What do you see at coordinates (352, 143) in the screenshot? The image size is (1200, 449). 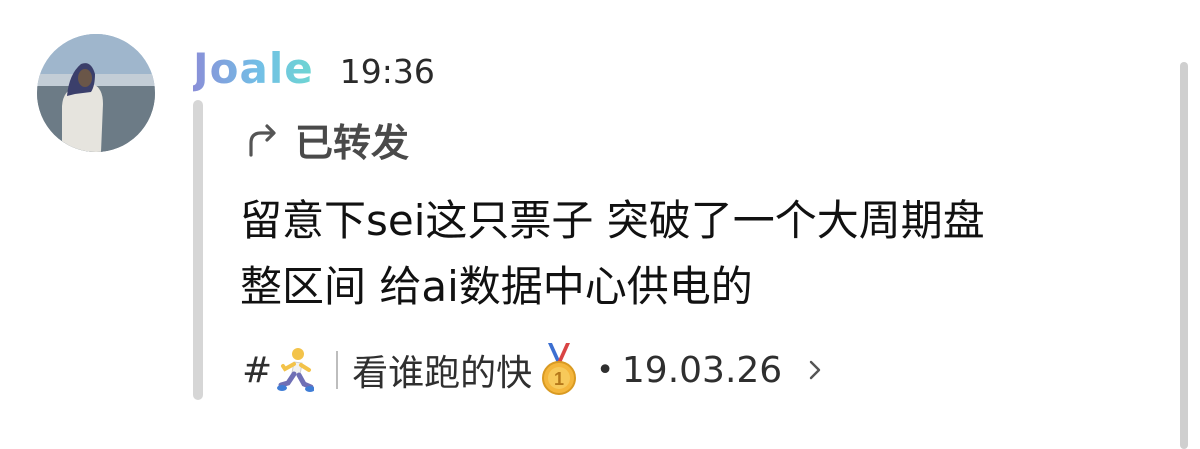 I see `forwarded-text: 已转发` at bounding box center [352, 143].